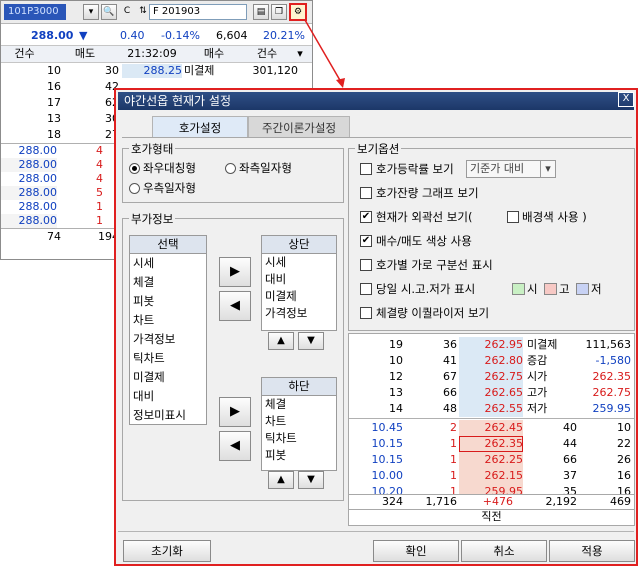  I want to click on pv-bid-right-count: 26, so click(624, 459).